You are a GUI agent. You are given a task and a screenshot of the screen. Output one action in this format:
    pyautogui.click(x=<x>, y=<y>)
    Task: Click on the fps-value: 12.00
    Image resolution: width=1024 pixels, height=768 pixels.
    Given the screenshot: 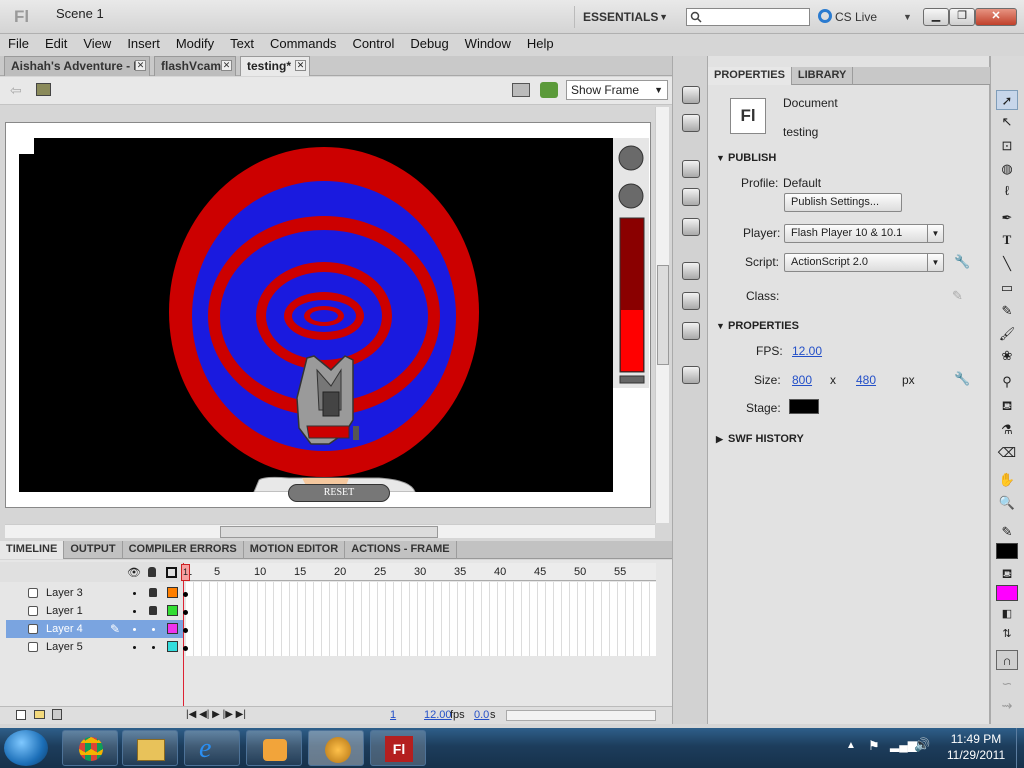 What is the action you would take?
    pyautogui.click(x=807, y=351)
    